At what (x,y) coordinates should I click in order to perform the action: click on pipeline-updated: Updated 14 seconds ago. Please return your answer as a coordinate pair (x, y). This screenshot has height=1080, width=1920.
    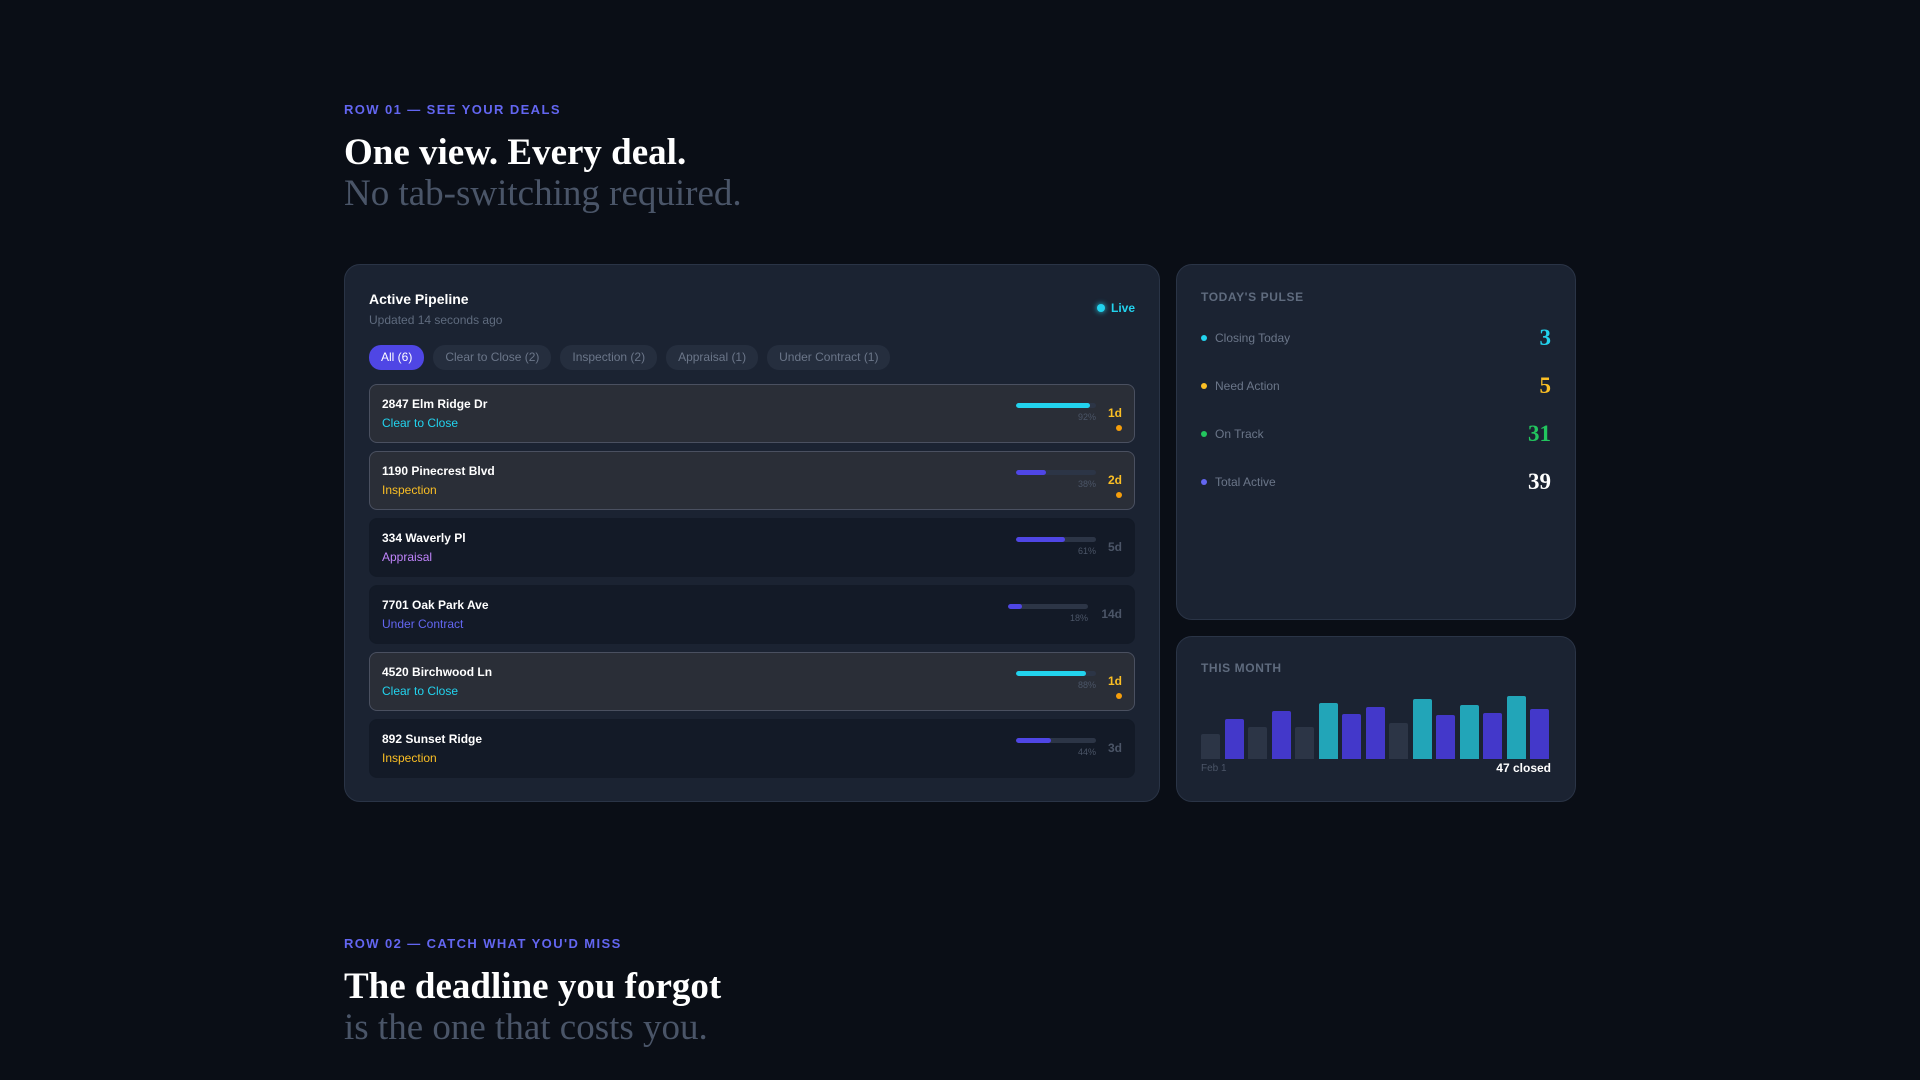
    Looking at the image, I should click on (436, 320).